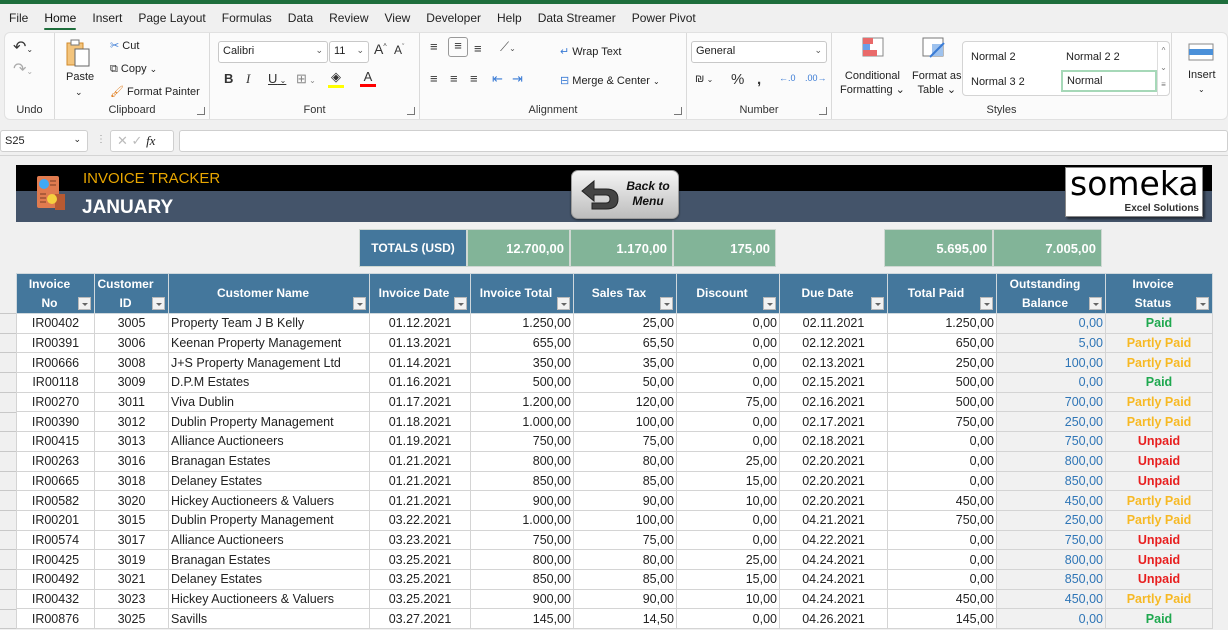  I want to click on cell-invoice-total: 800,00, so click(522, 559).